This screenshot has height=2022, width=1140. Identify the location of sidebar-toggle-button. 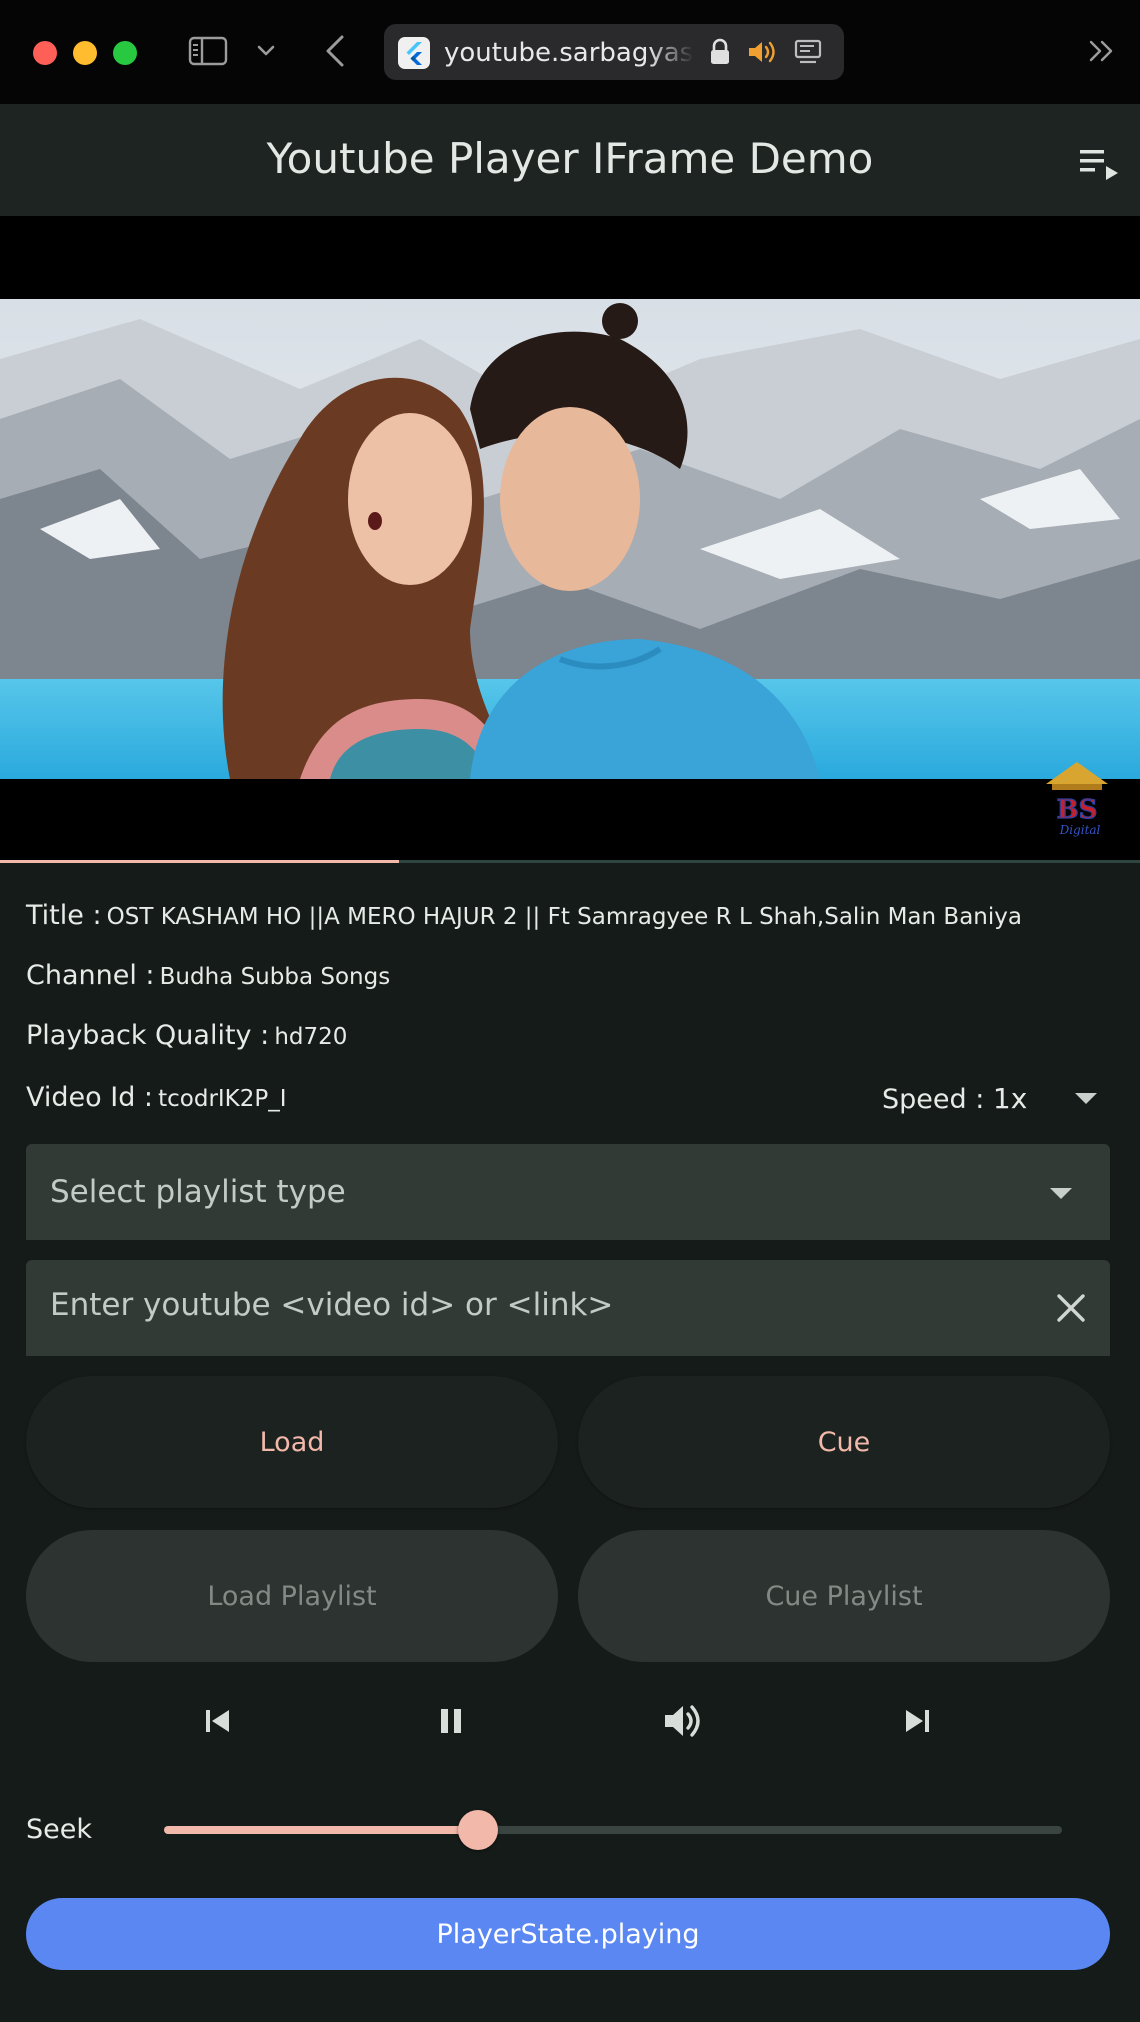
(208, 51).